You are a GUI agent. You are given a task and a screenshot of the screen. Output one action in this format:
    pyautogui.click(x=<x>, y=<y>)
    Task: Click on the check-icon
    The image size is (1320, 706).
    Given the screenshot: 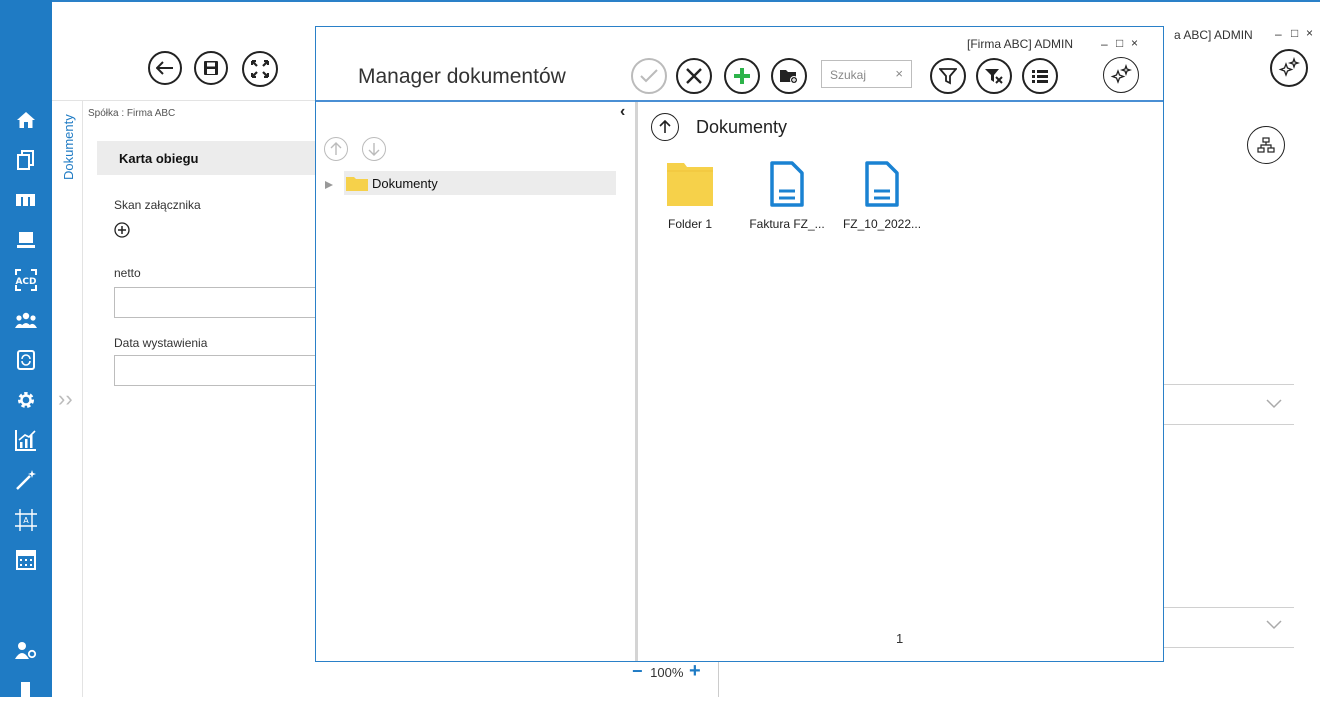 What is the action you would take?
    pyautogui.click(x=649, y=76)
    